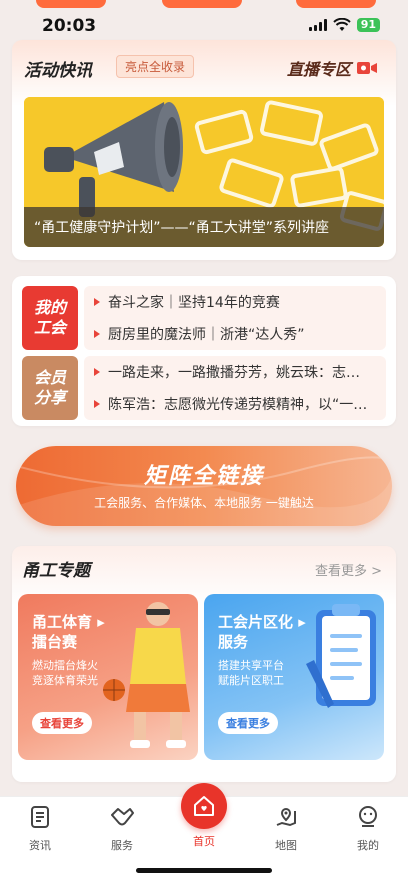 This screenshot has height=883, width=408. What do you see at coordinates (336, 4) in the screenshot?
I see `top-tab-right` at bounding box center [336, 4].